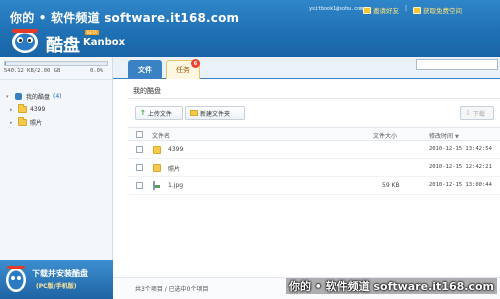 The height and width of the screenshot is (299, 500). I want to click on download-button: ⇩ 下载, so click(477, 113).